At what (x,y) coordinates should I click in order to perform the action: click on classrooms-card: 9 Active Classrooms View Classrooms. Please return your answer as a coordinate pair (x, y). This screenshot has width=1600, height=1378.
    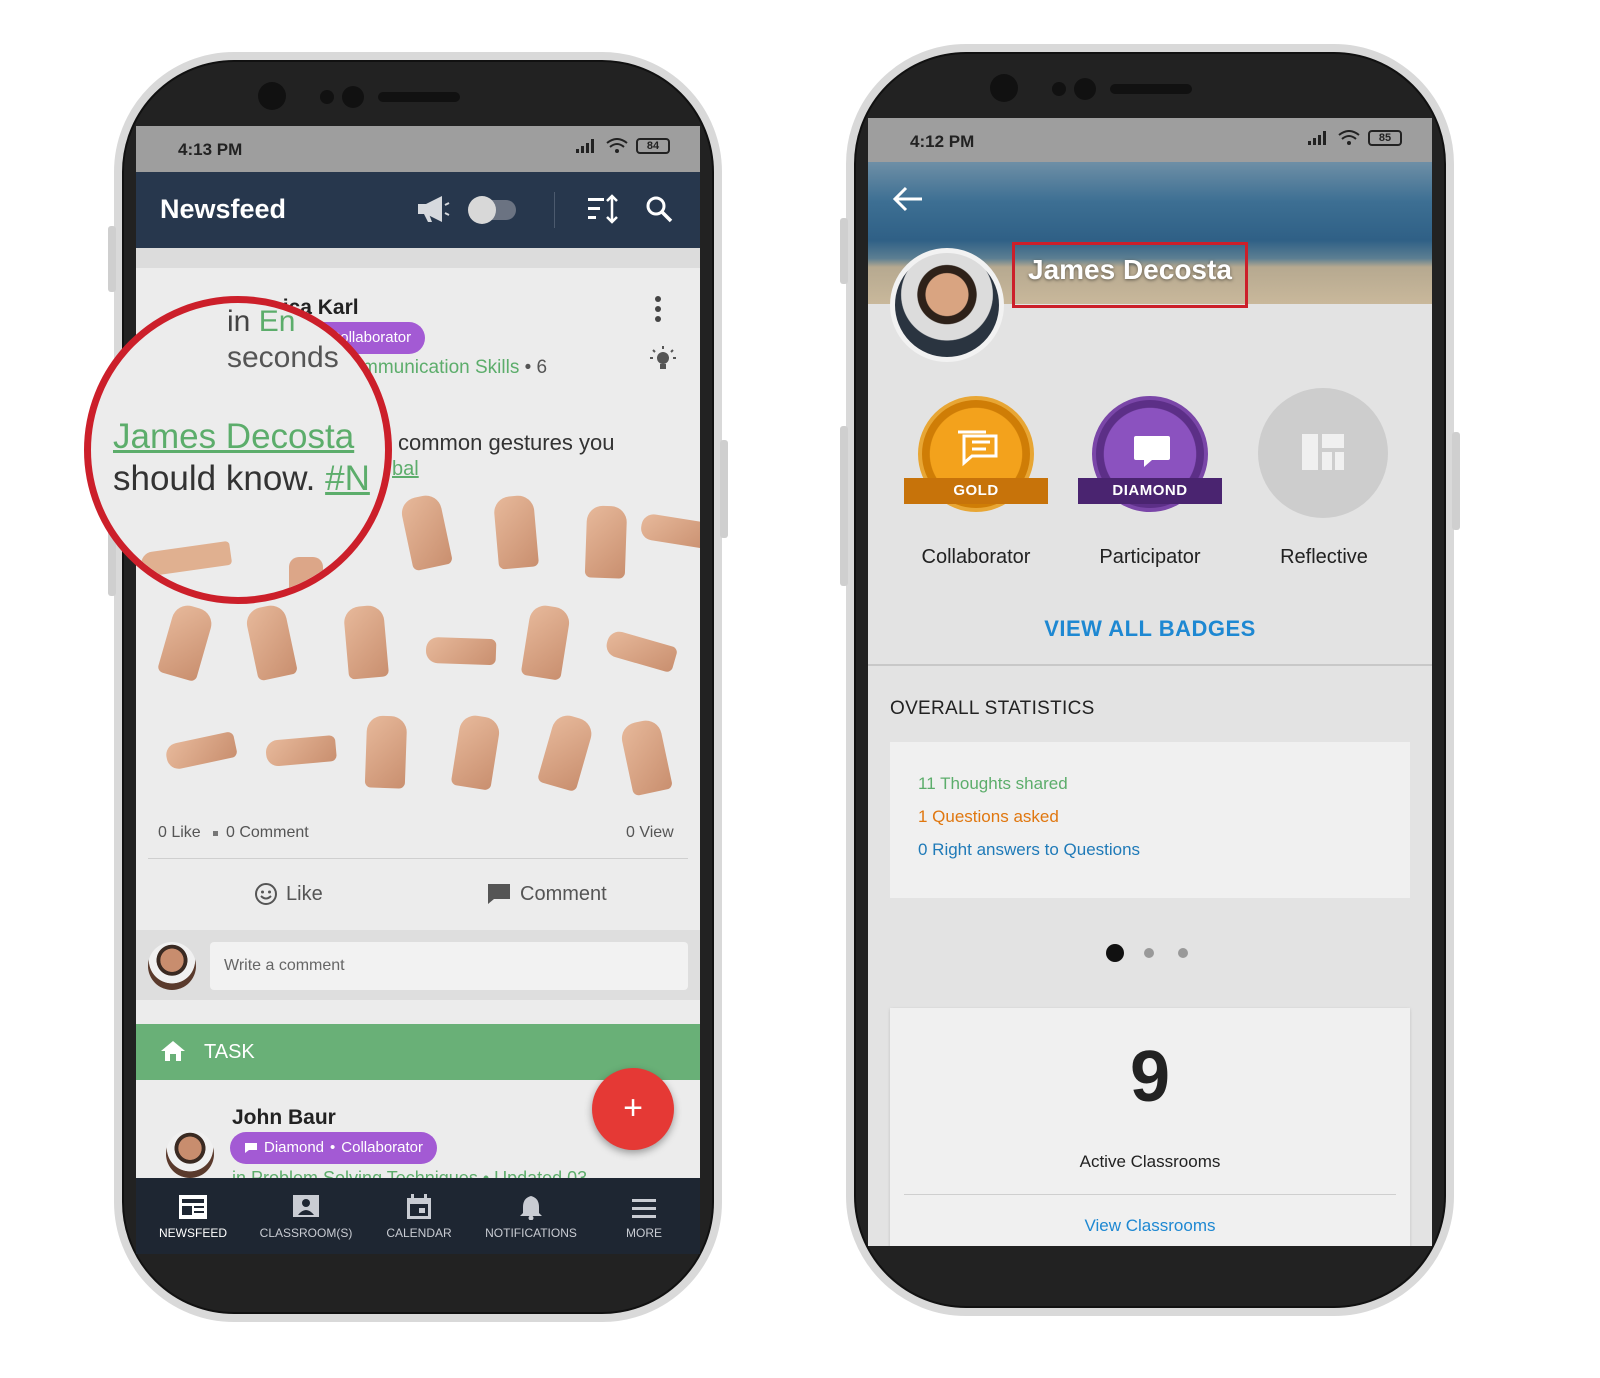
    Looking at the image, I should click on (1150, 1127).